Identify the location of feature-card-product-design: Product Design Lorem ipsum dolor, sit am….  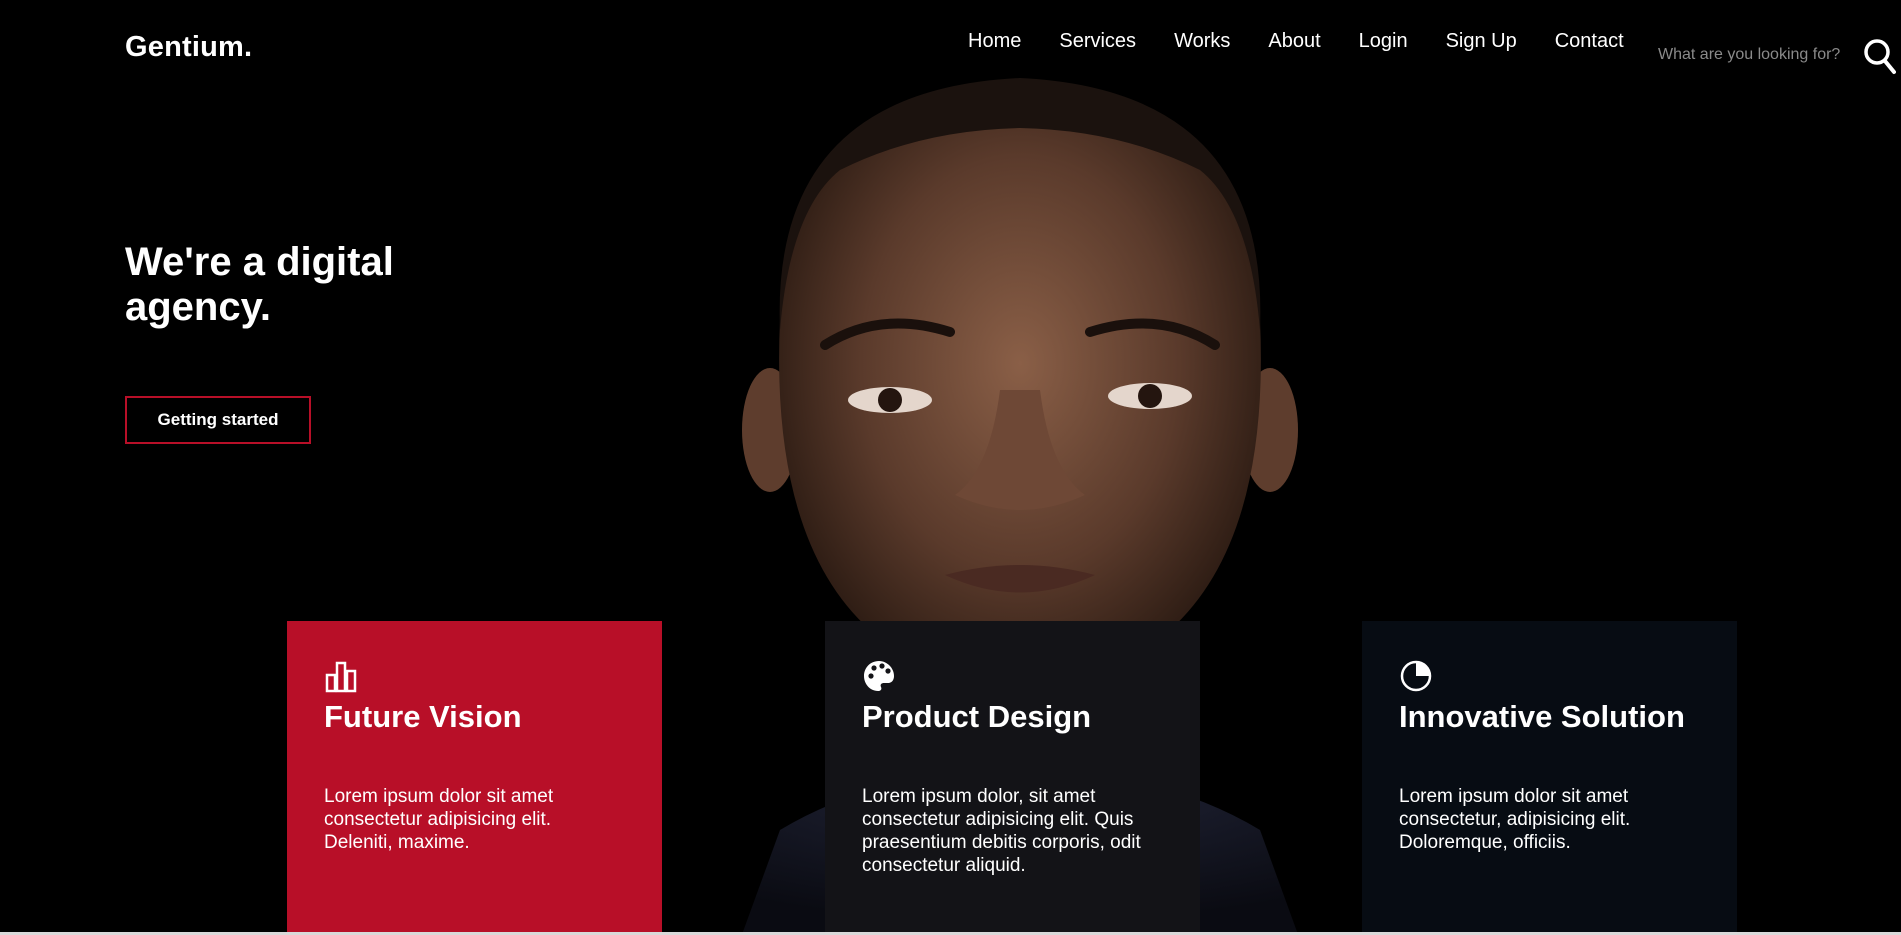
(1012, 778).